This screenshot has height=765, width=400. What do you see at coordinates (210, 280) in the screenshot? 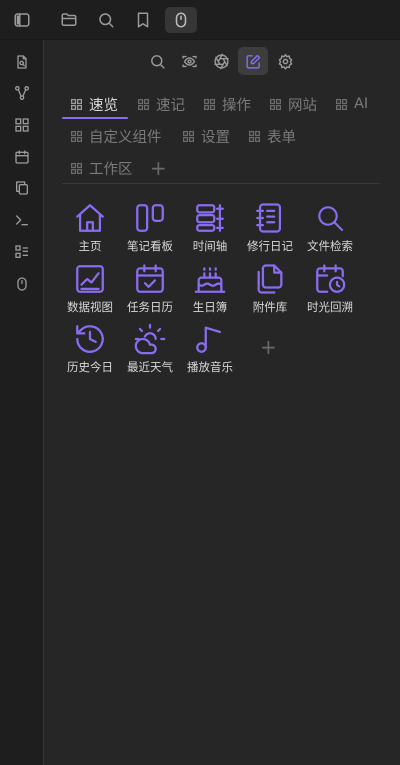
I see `cake-icon` at bounding box center [210, 280].